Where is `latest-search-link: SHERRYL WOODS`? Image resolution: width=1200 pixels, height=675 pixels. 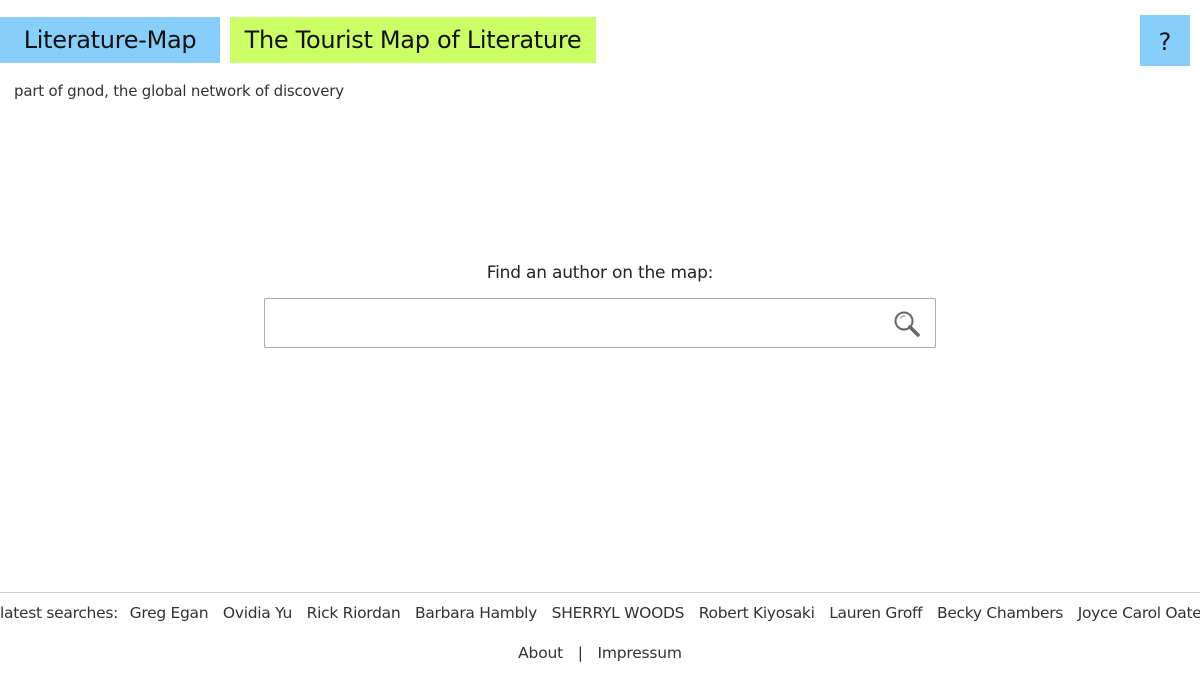 latest-search-link: SHERRYL WOODS is located at coordinates (618, 613).